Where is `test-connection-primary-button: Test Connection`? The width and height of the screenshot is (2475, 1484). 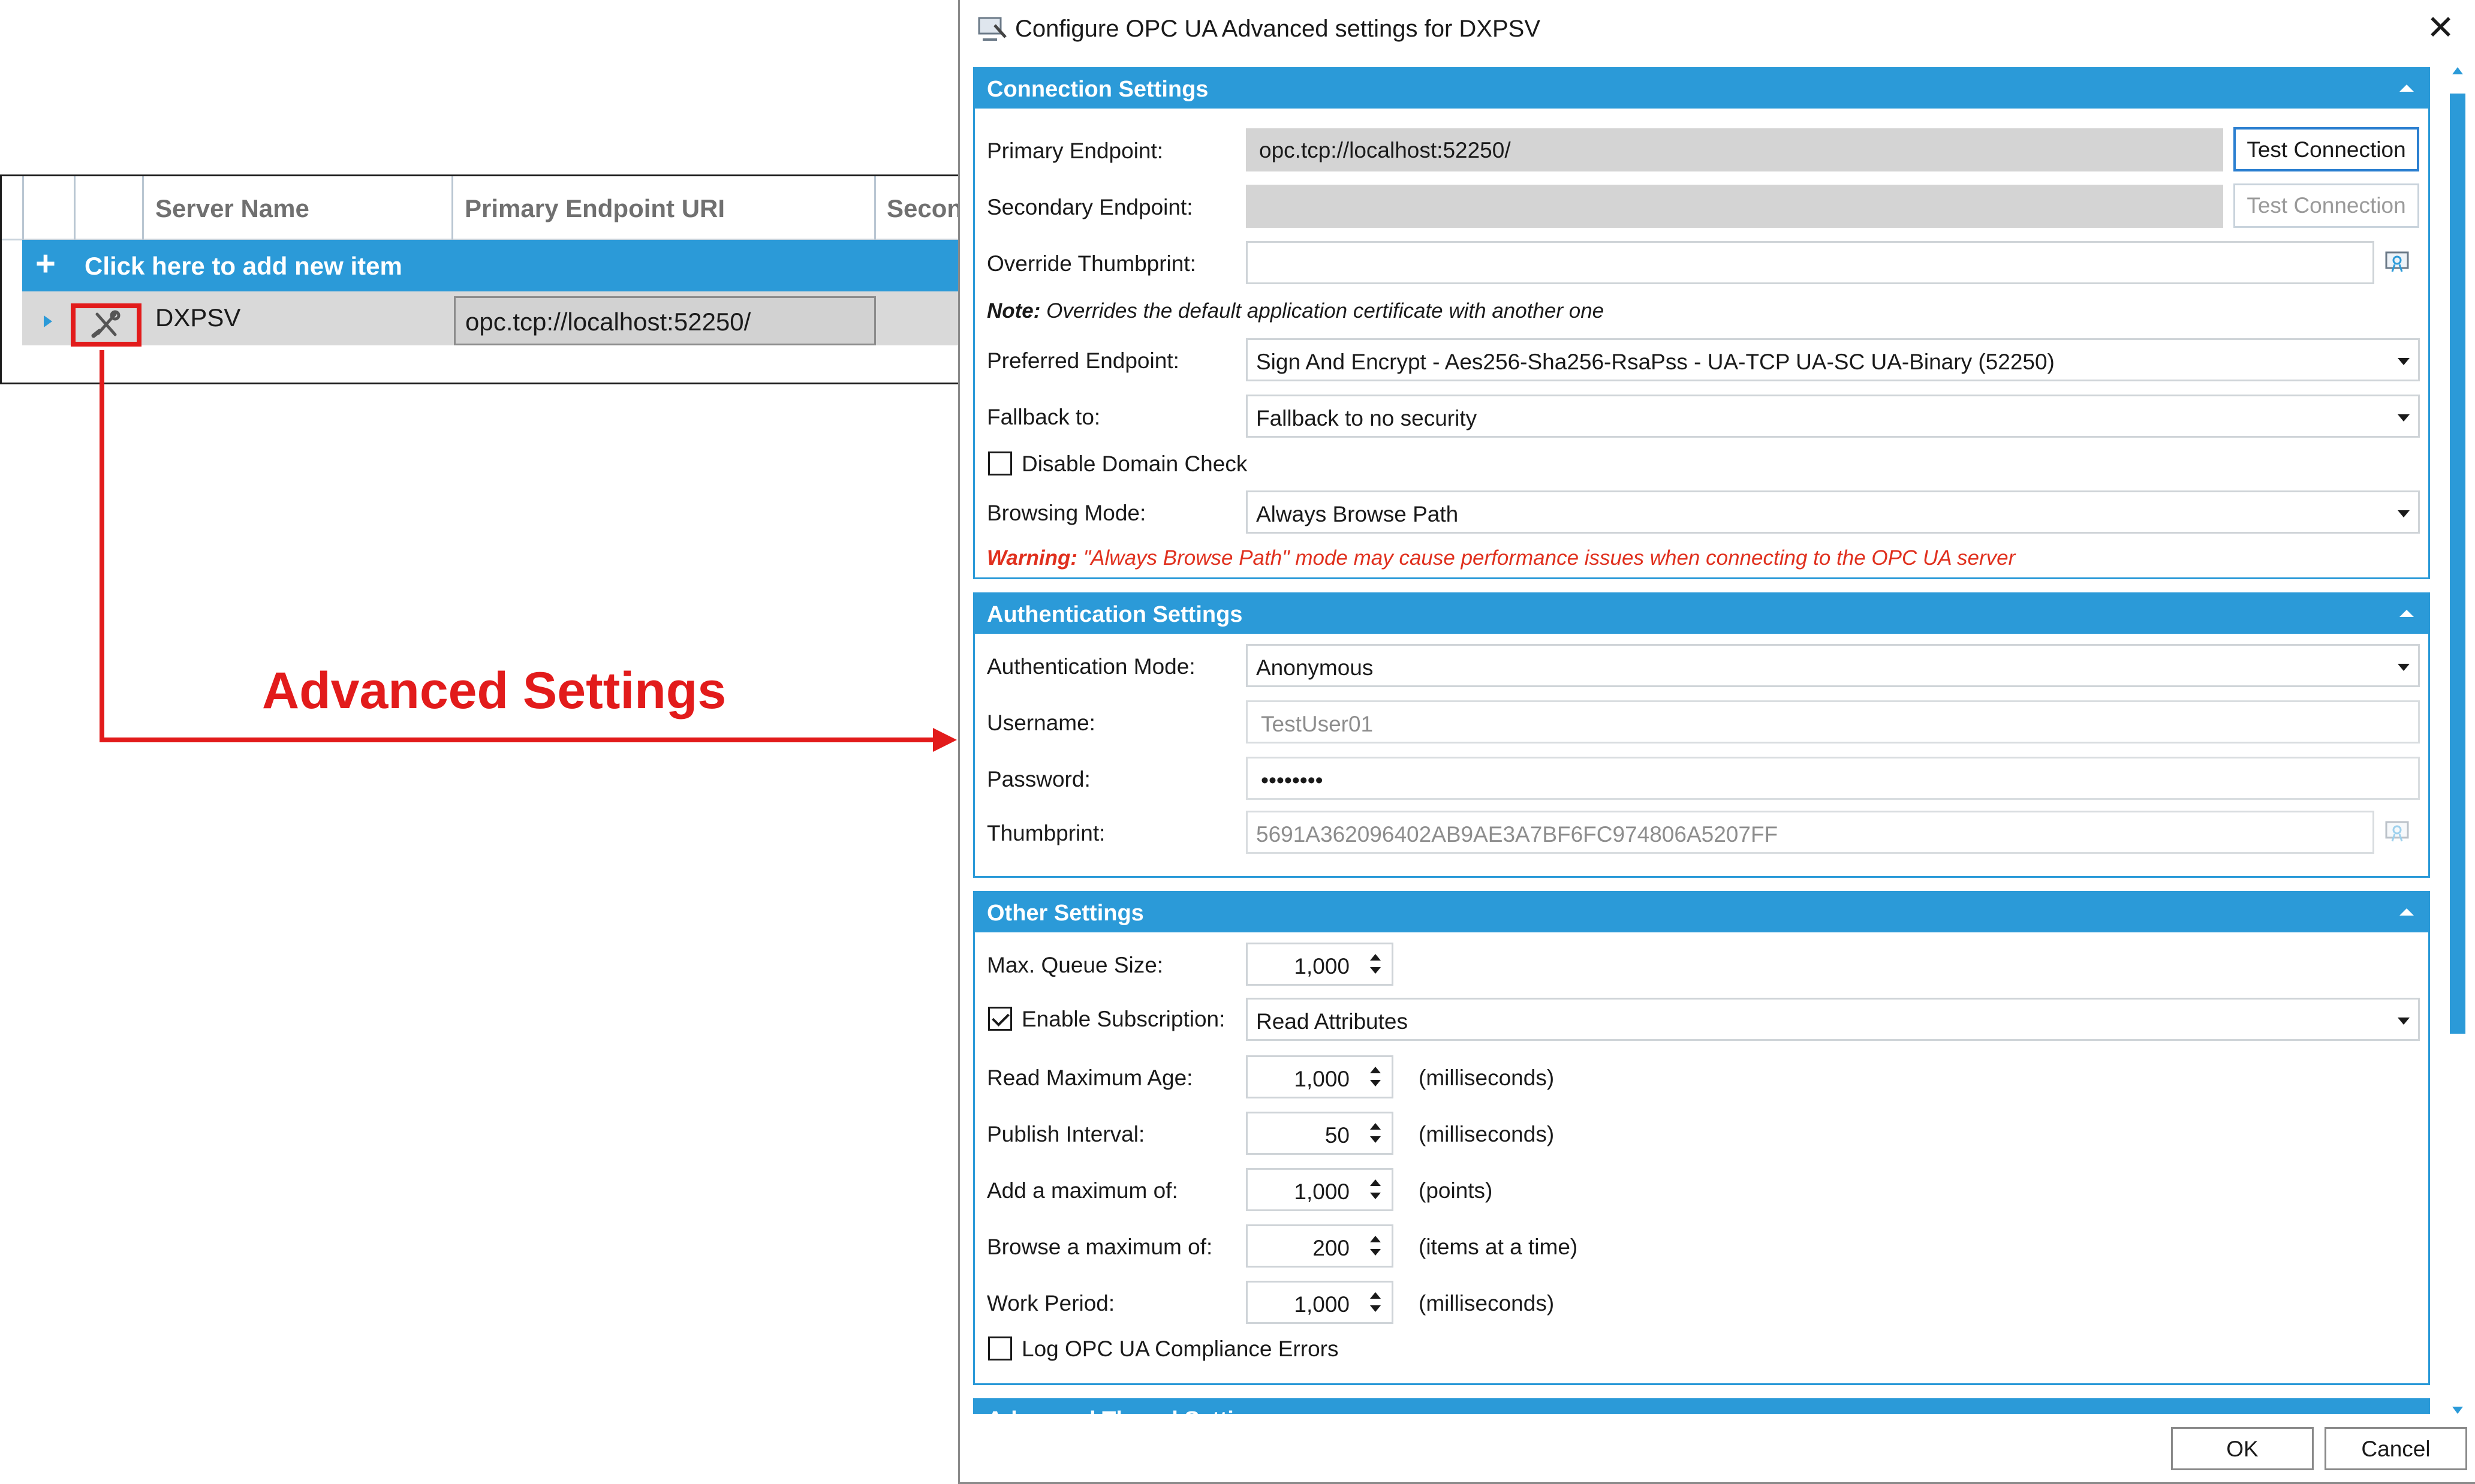 test-connection-primary-button: Test Connection is located at coordinates (2326, 149).